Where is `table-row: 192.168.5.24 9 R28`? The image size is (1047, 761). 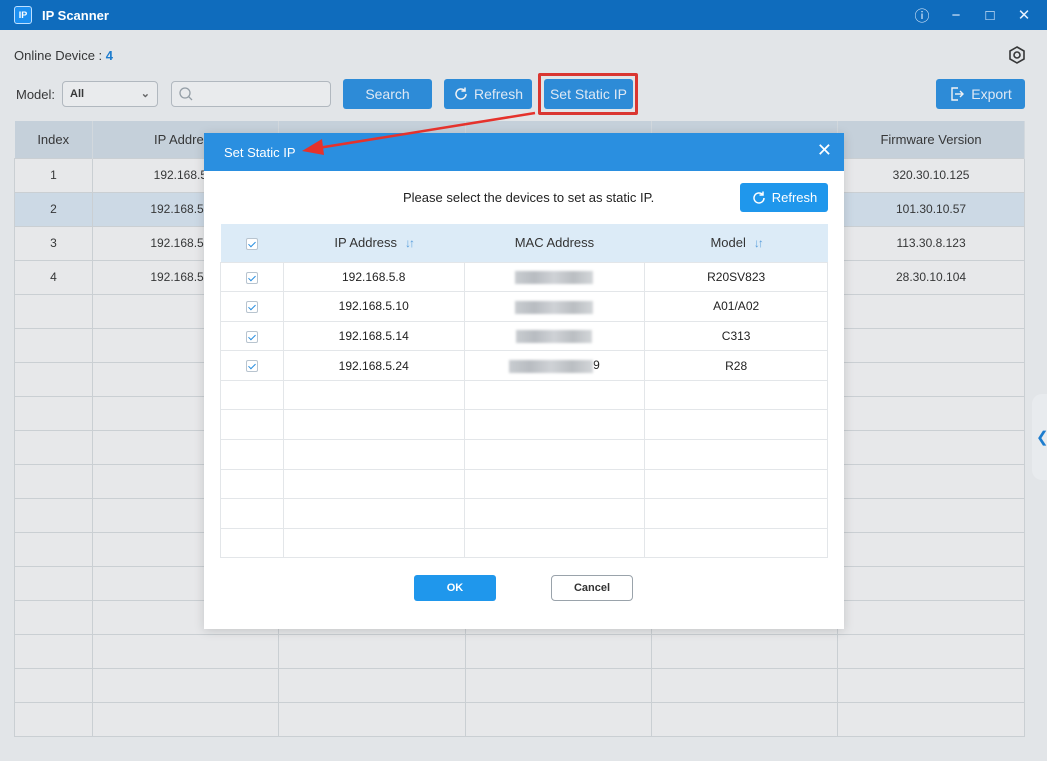
table-row: 192.168.5.24 9 R28 is located at coordinates (524, 365).